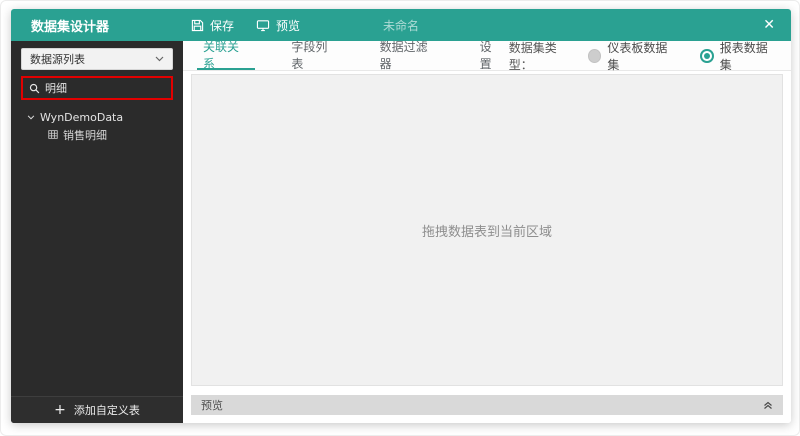 The width and height of the screenshot is (800, 436). I want to click on preview-button: 预览, so click(278, 25).